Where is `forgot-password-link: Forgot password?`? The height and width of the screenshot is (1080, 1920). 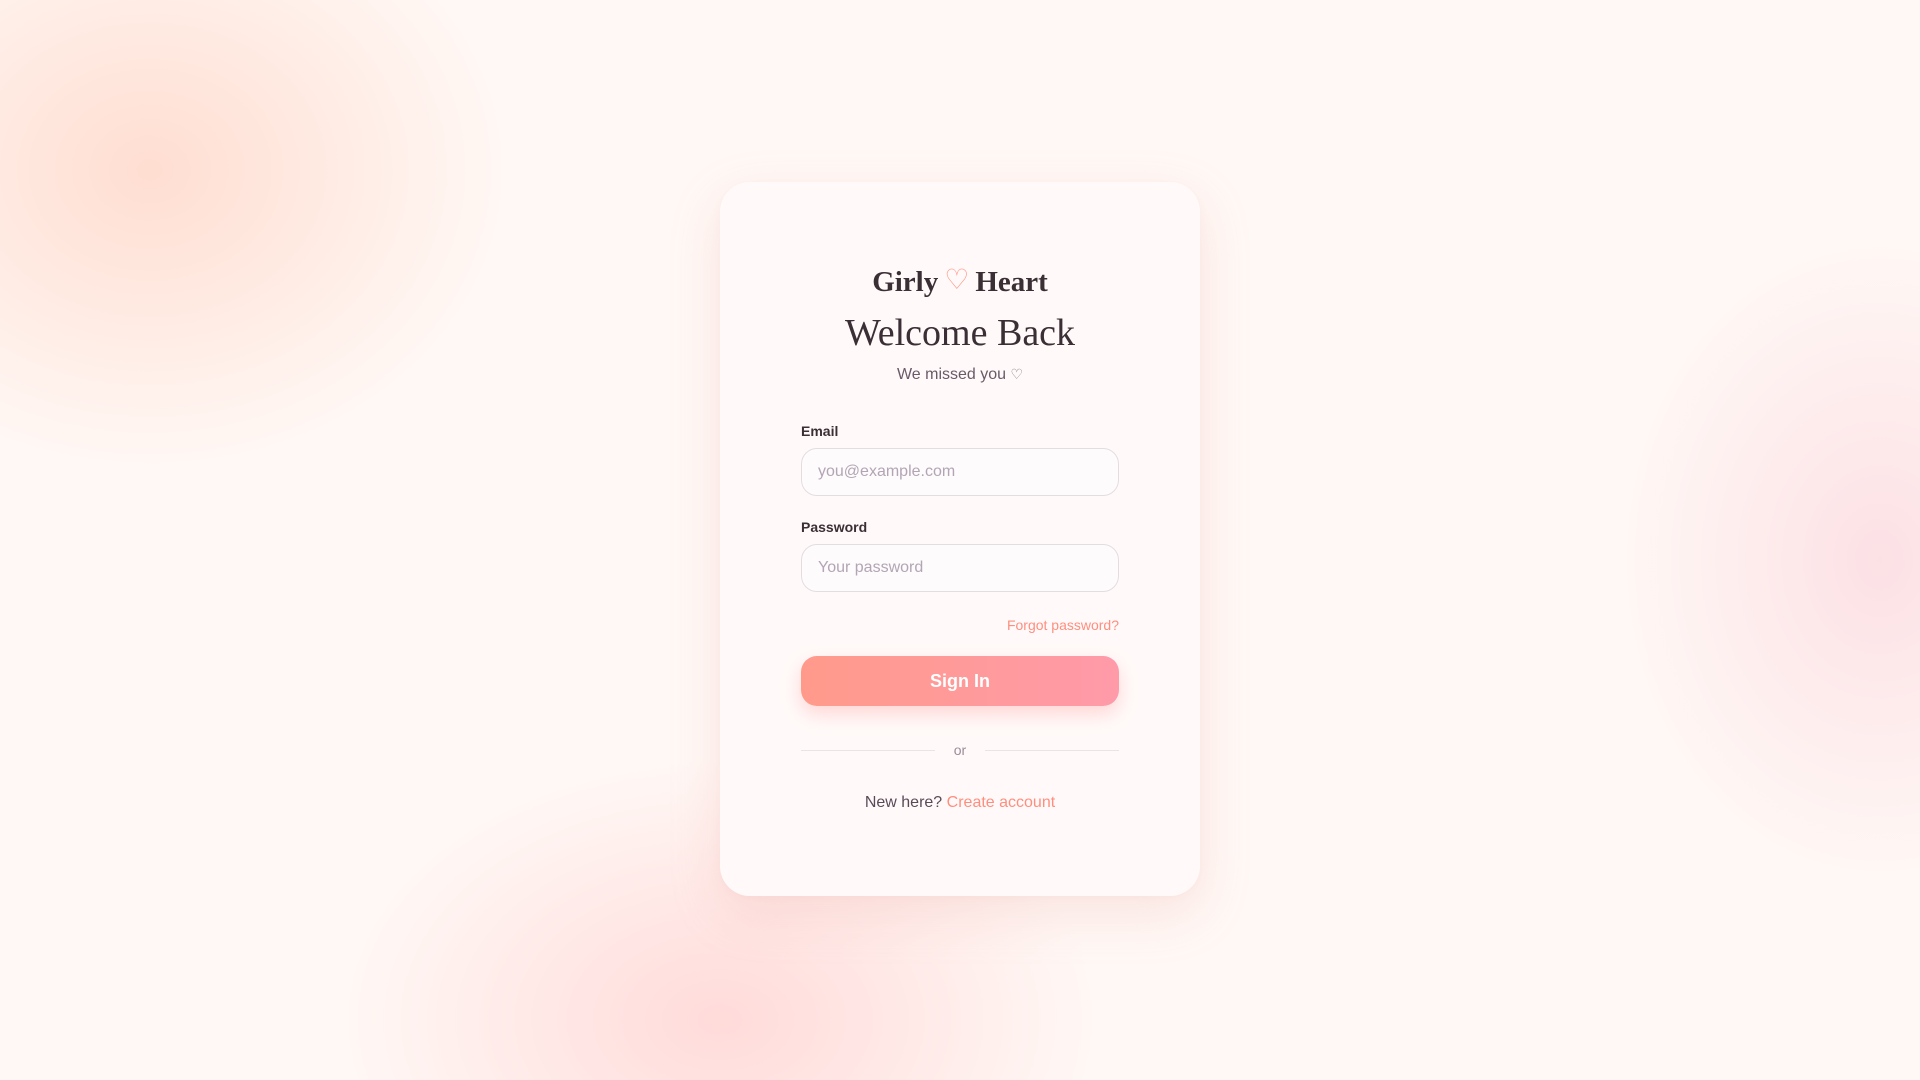 forgot-password-link: Forgot password? is located at coordinates (1063, 625).